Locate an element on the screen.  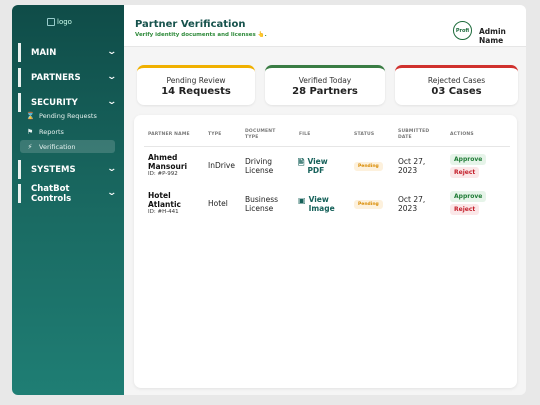
nav-section-partners: PARTNERS ⌄ is located at coordinates (70, 77).